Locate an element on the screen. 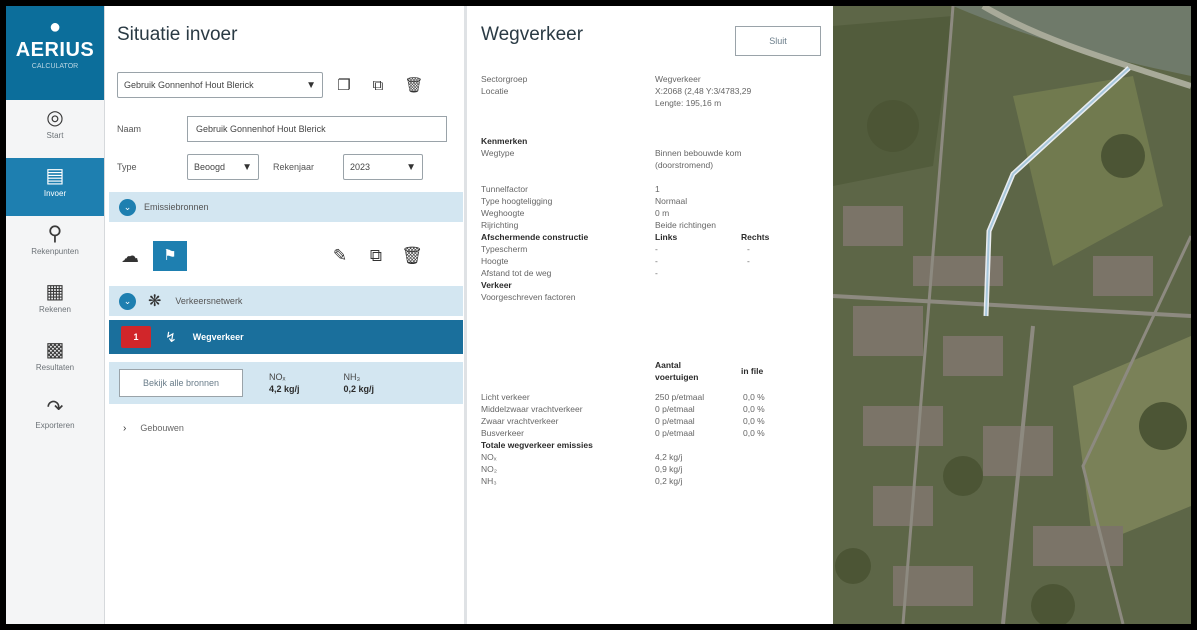  rijrichting-label: Rijrichting is located at coordinates (500, 225).